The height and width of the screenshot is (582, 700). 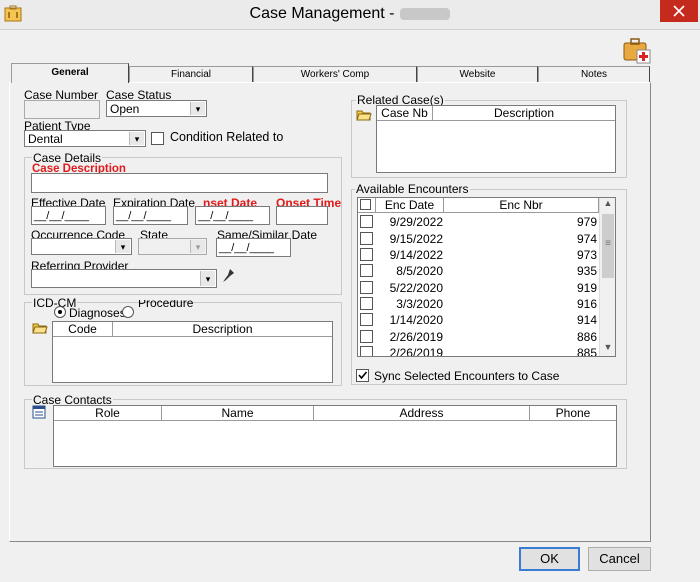 What do you see at coordinates (238, 413) in the screenshot?
I see `column-header-name: Name` at bounding box center [238, 413].